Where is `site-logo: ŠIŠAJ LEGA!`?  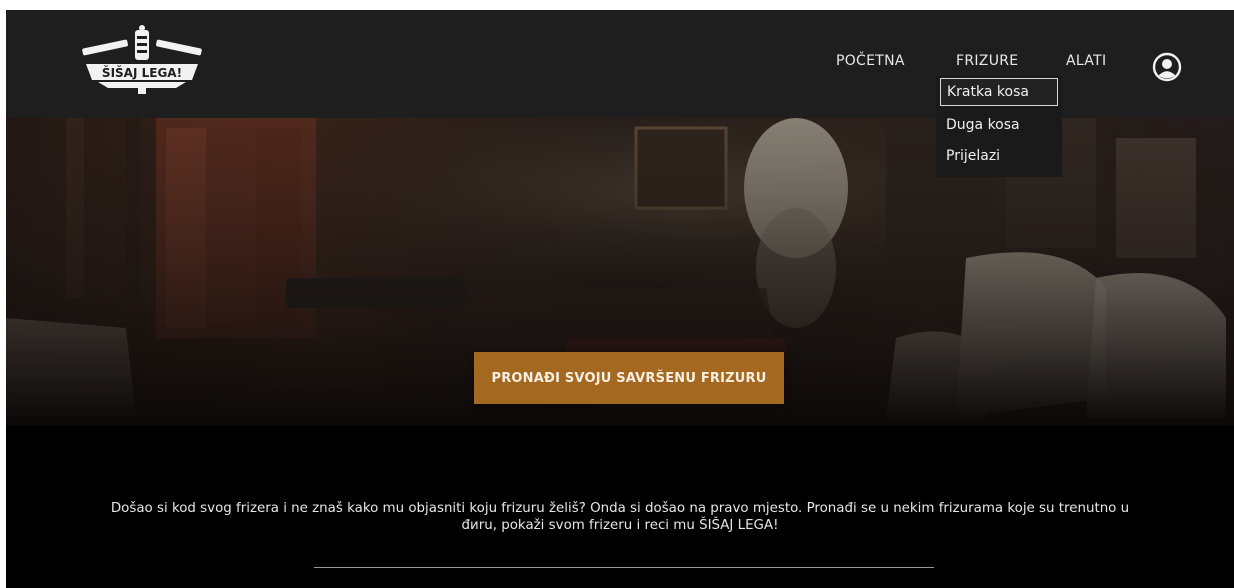 site-logo: ŠIŠAJ LEGA! is located at coordinates (142, 60).